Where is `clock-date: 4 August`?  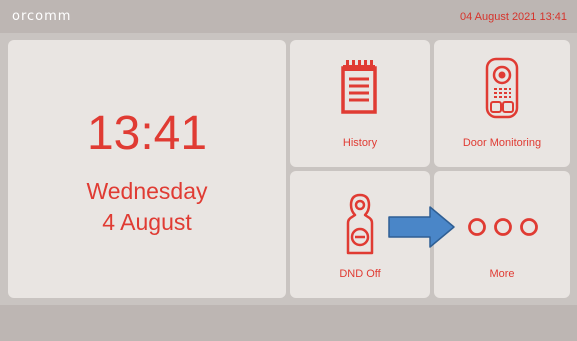 clock-date: 4 August is located at coordinates (147, 222).